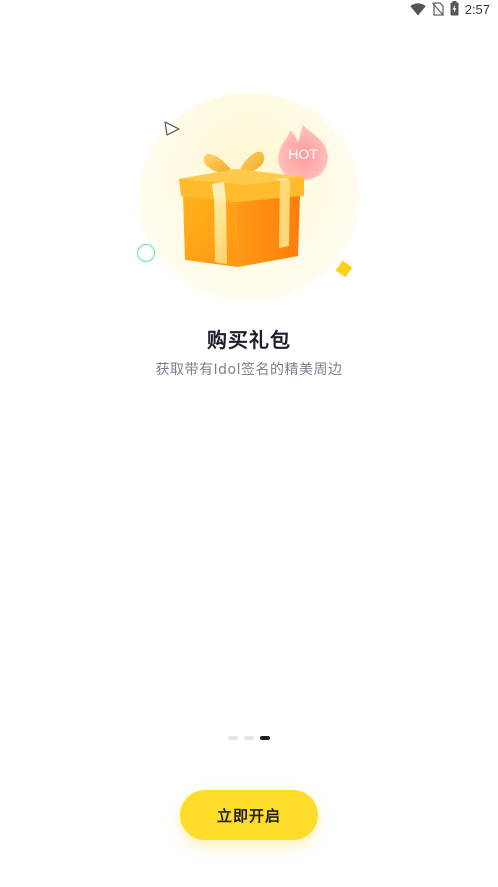 The image size is (498, 887). I want to click on start-now-button: 立即开启, so click(249, 815).